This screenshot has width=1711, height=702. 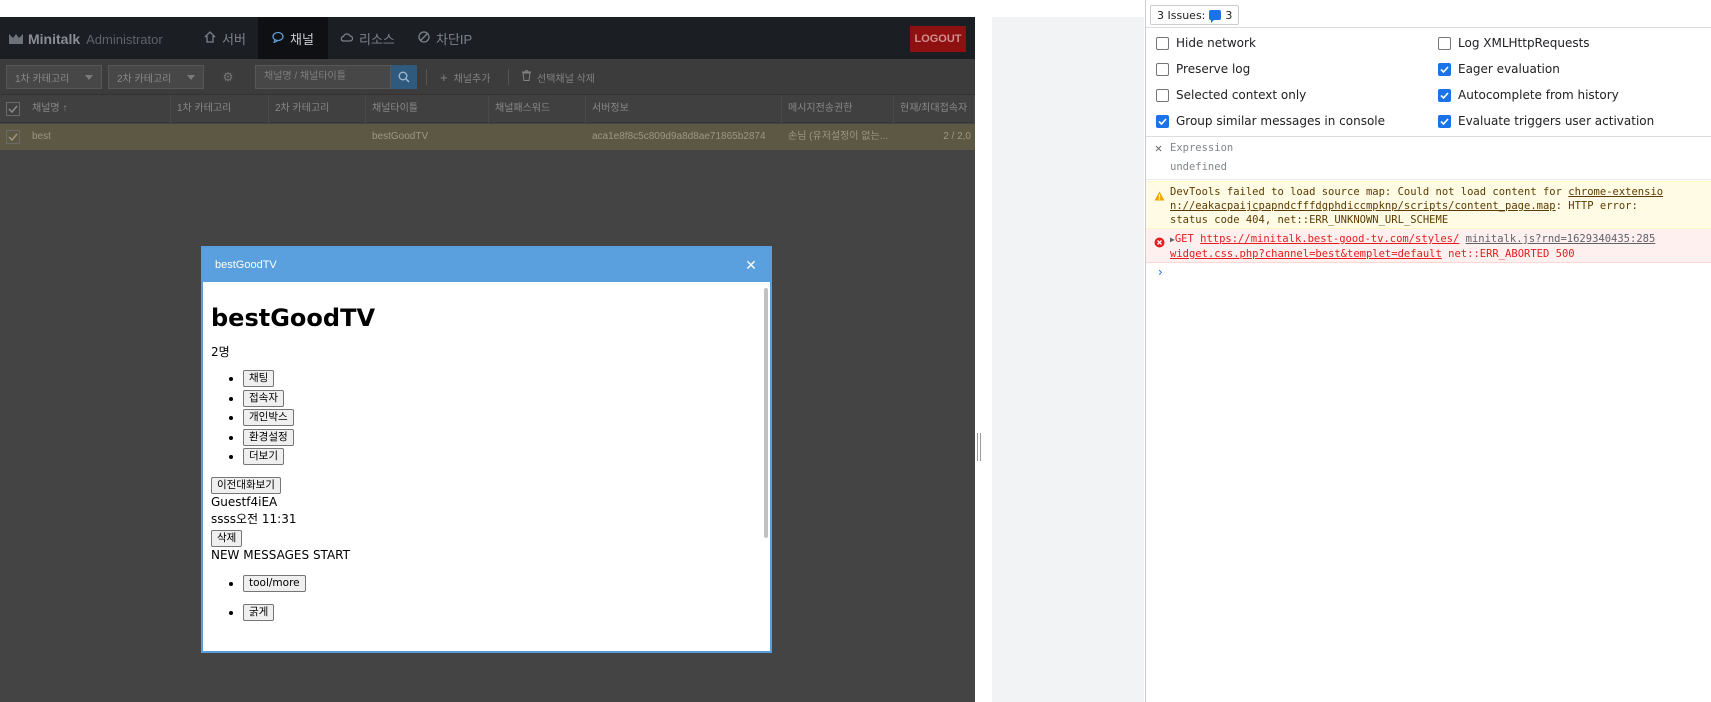 I want to click on minitalk-logo-icon, so click(x=16, y=39).